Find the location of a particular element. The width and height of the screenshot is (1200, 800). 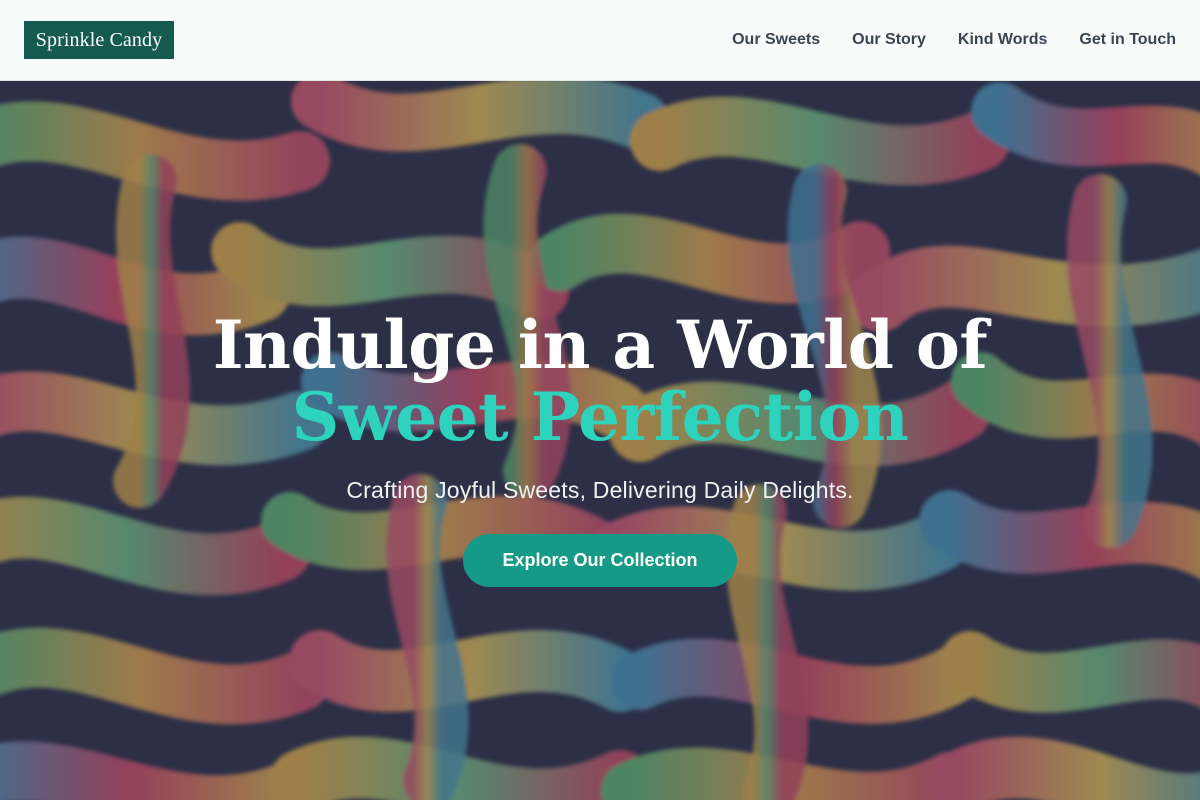

hero-title-line1: Indulge in a World of is located at coordinates (600, 345).